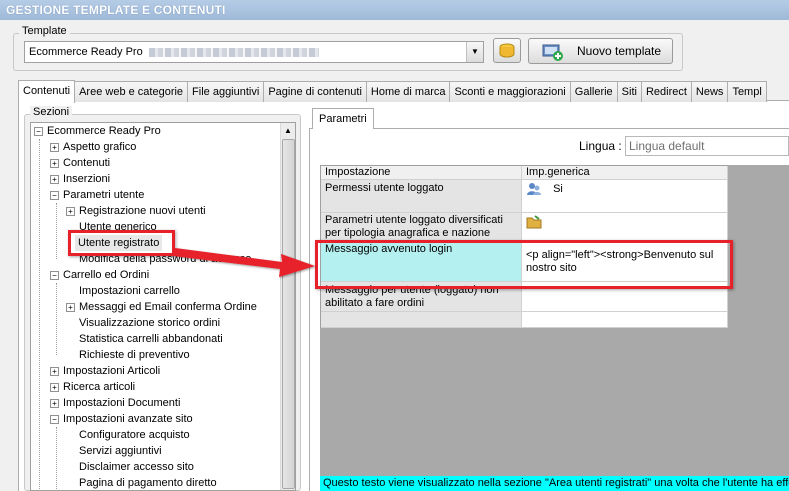 This screenshot has height=491, width=789. Describe the element at coordinates (44, 31) in the screenshot. I see `template-group-label: Template` at that location.